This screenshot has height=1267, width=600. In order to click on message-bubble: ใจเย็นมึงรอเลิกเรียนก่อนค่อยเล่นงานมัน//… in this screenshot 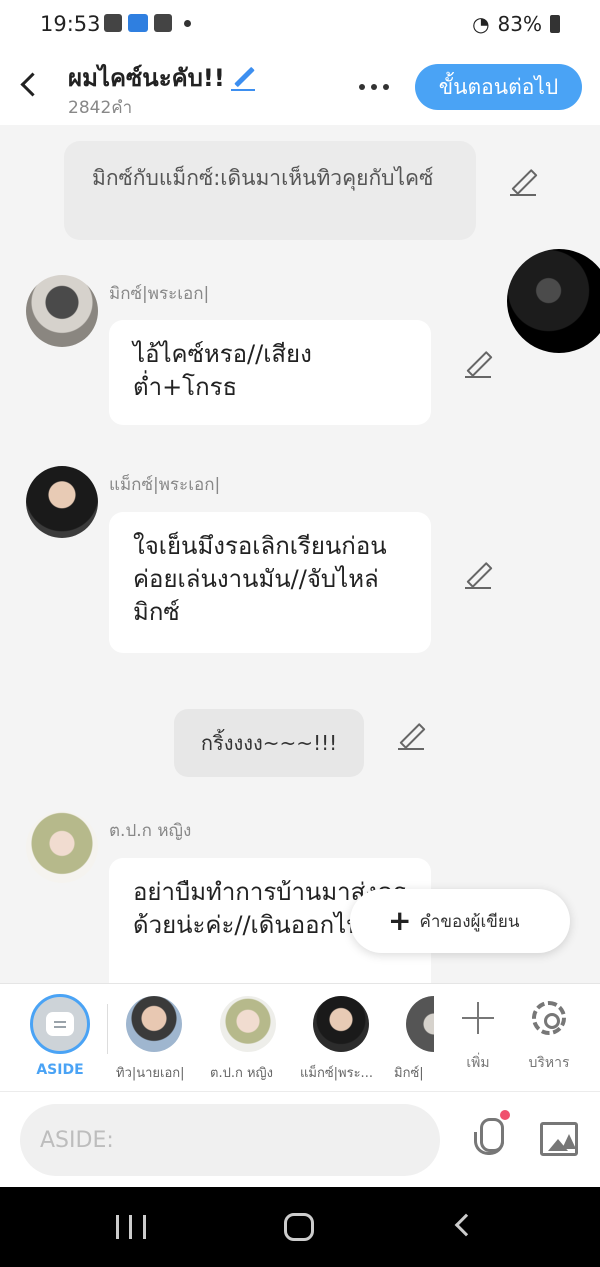, I will do `click(270, 582)`.